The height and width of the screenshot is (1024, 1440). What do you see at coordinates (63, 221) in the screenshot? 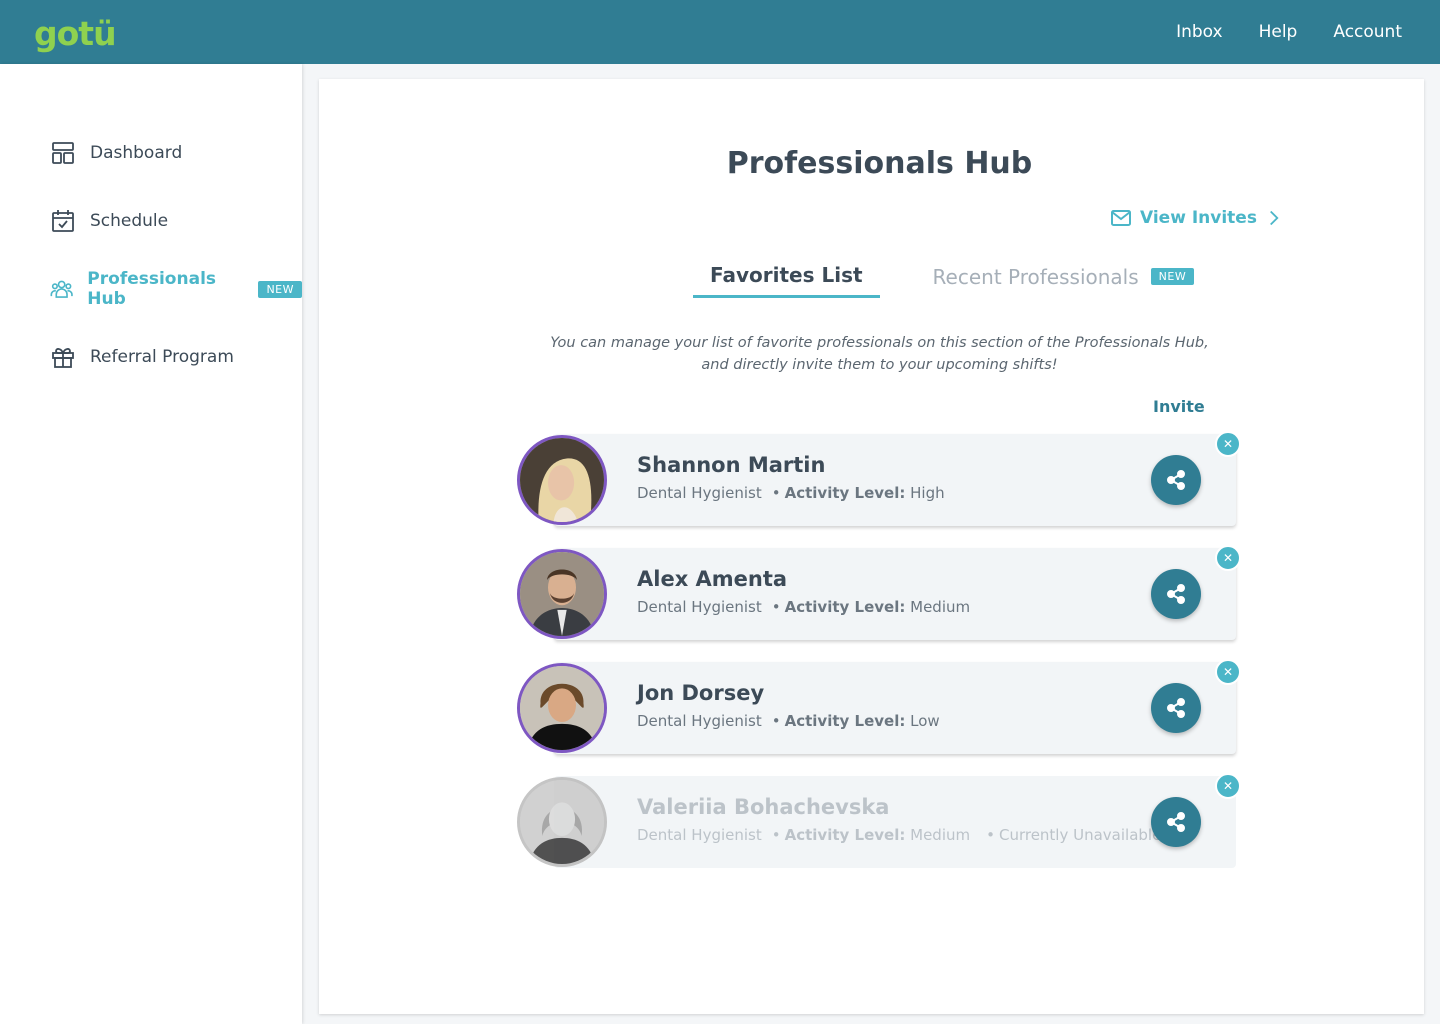
I see `calendar-icon` at bounding box center [63, 221].